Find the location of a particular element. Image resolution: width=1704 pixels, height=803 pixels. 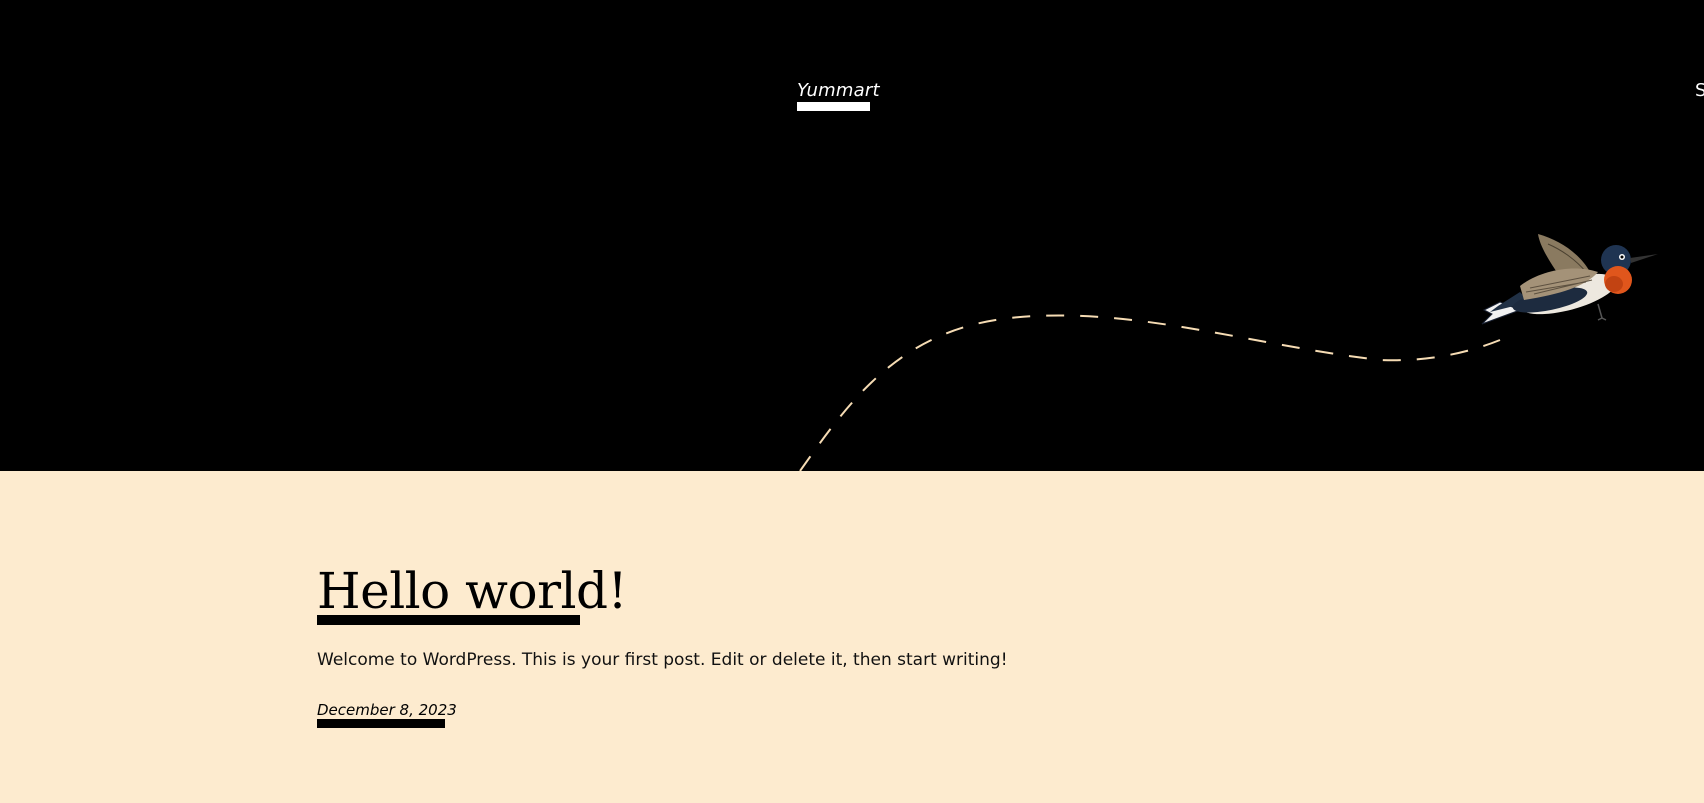

hero-illustration is located at coordinates (1228, 352).